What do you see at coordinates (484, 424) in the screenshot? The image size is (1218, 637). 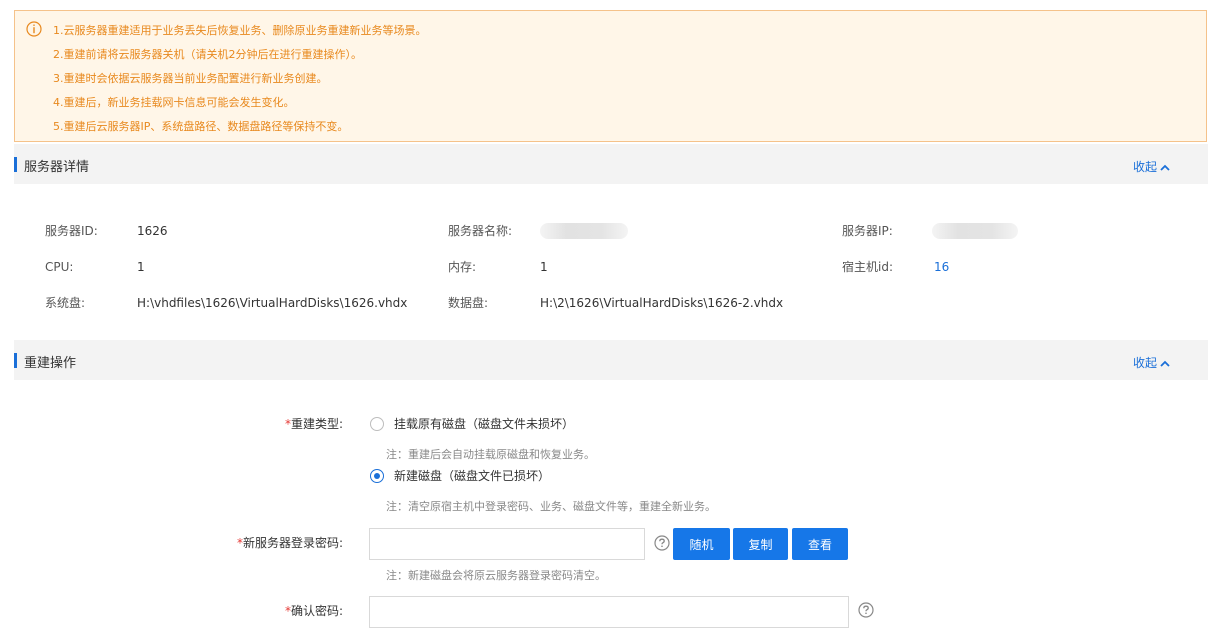 I see `radio-keep-disk-label: 挂载原有磁盘（磁盘文件未损坏）` at bounding box center [484, 424].